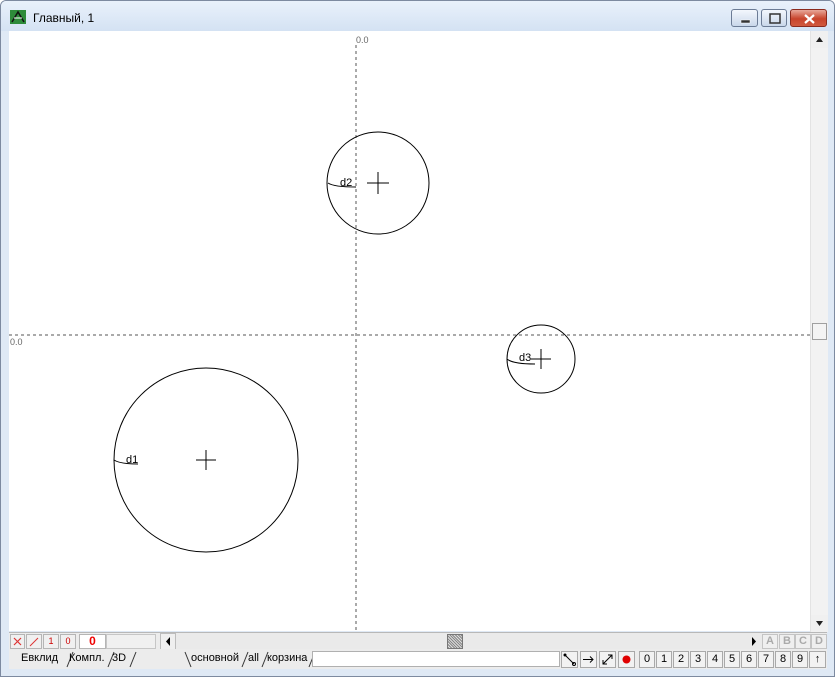 The image size is (835, 677). I want to click on circle-d1-label: d1, so click(132, 460).